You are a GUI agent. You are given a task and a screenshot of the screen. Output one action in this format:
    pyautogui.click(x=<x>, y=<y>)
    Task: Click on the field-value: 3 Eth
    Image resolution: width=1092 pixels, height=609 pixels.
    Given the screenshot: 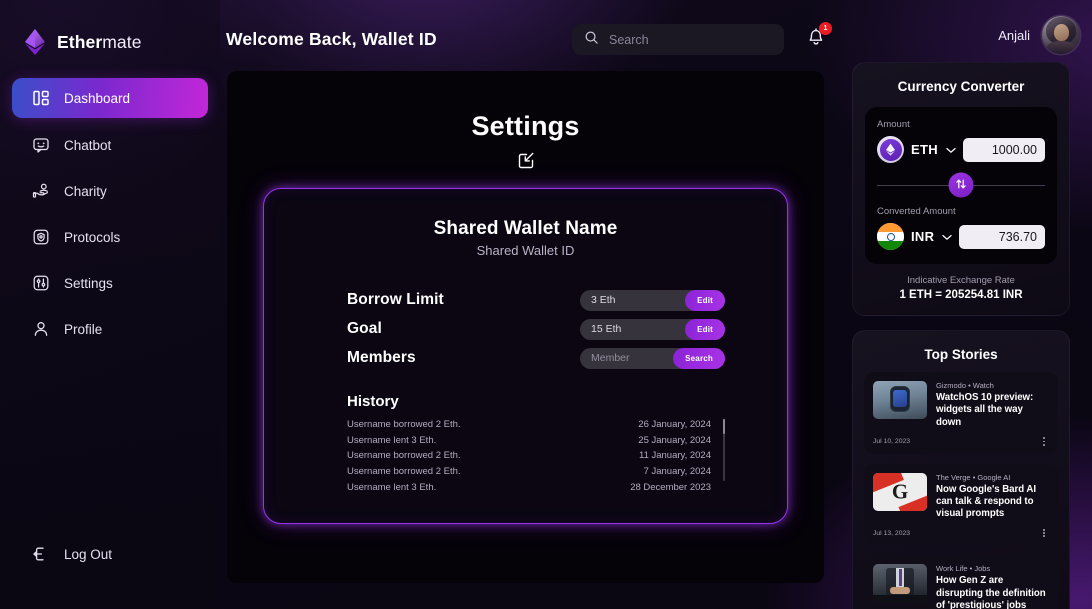 What is the action you would take?
    pyautogui.click(x=603, y=300)
    